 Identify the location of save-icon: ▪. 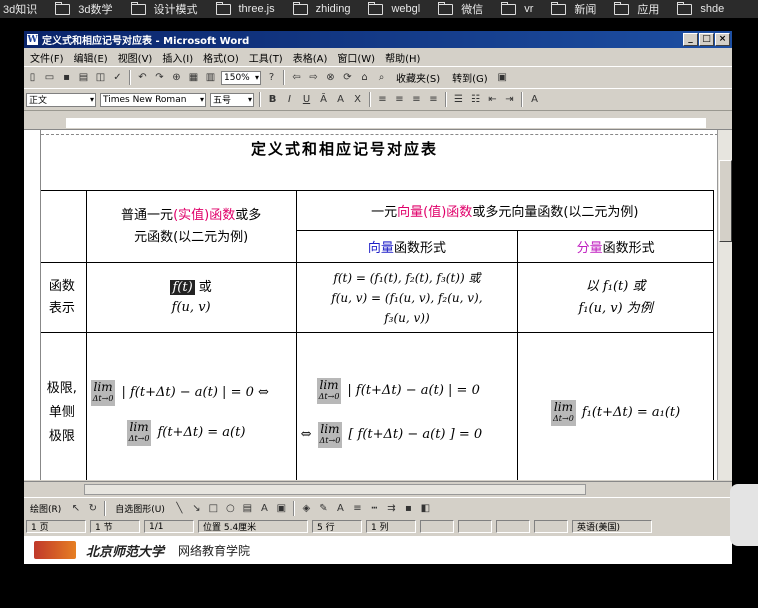
(66, 77).